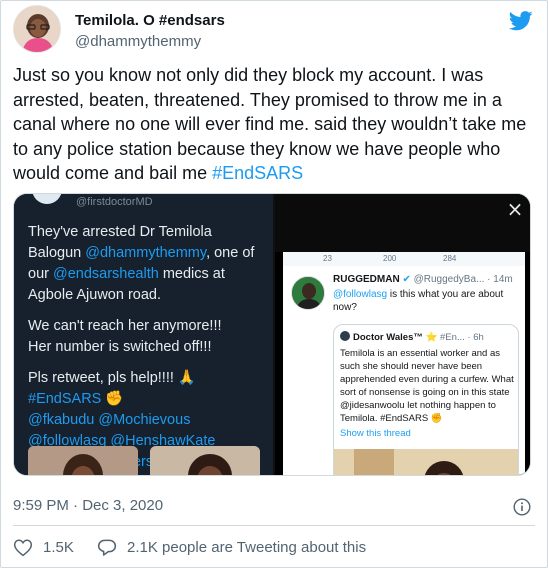  Describe the element at coordinates (120, 347) in the screenshot. I see `text-line: Her number is switched off!!!` at that location.